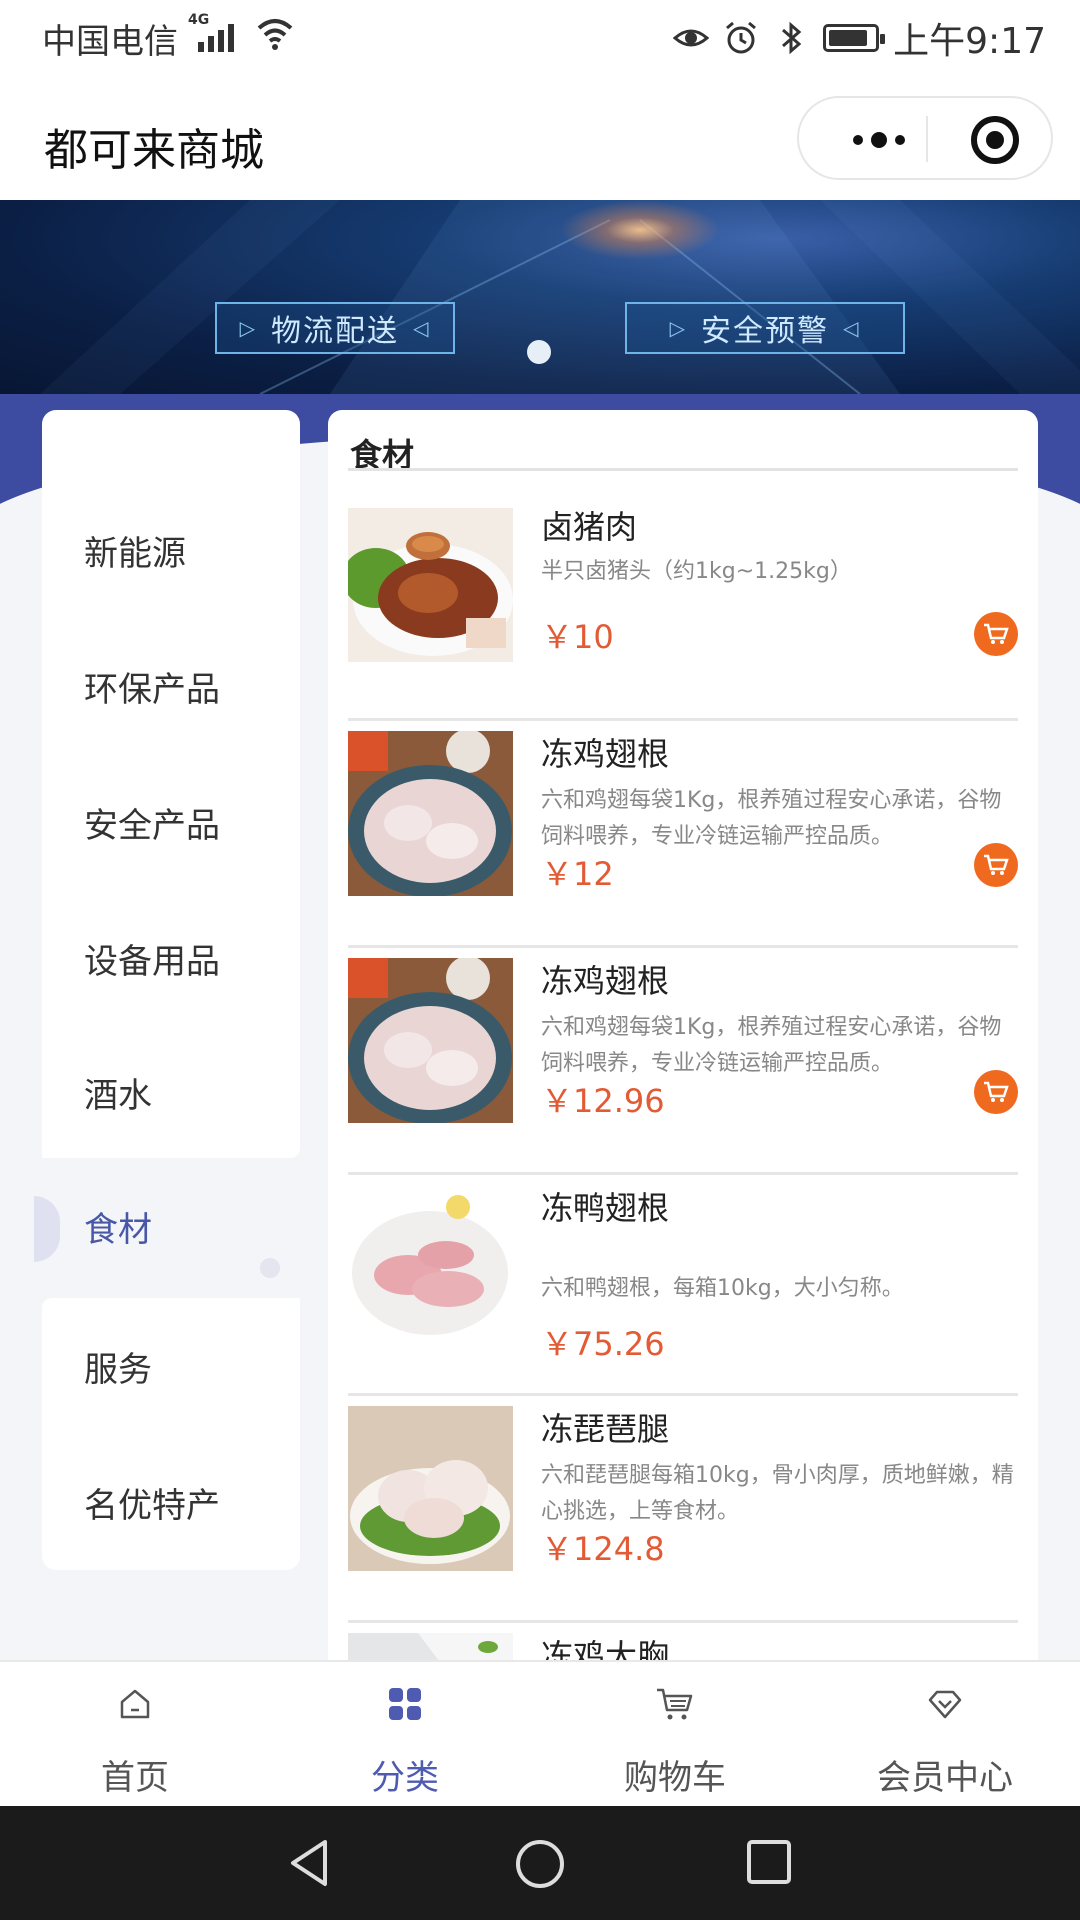  What do you see at coordinates (539, 352) in the screenshot?
I see `carousel-indicator` at bounding box center [539, 352].